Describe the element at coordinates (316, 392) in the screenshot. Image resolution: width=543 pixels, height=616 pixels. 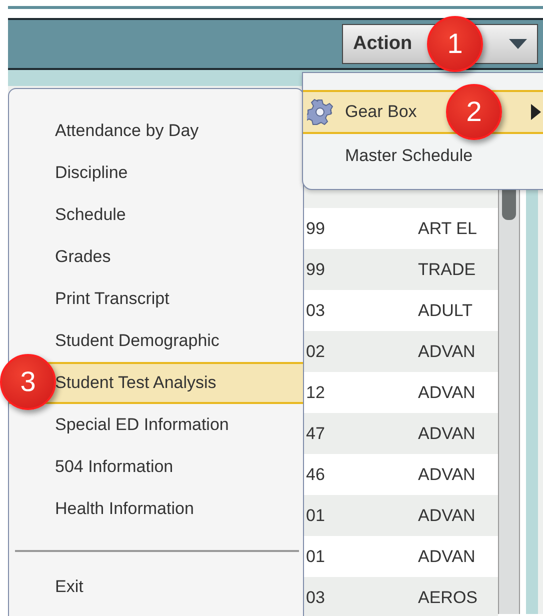
I see `table-cell-text: 12` at that location.